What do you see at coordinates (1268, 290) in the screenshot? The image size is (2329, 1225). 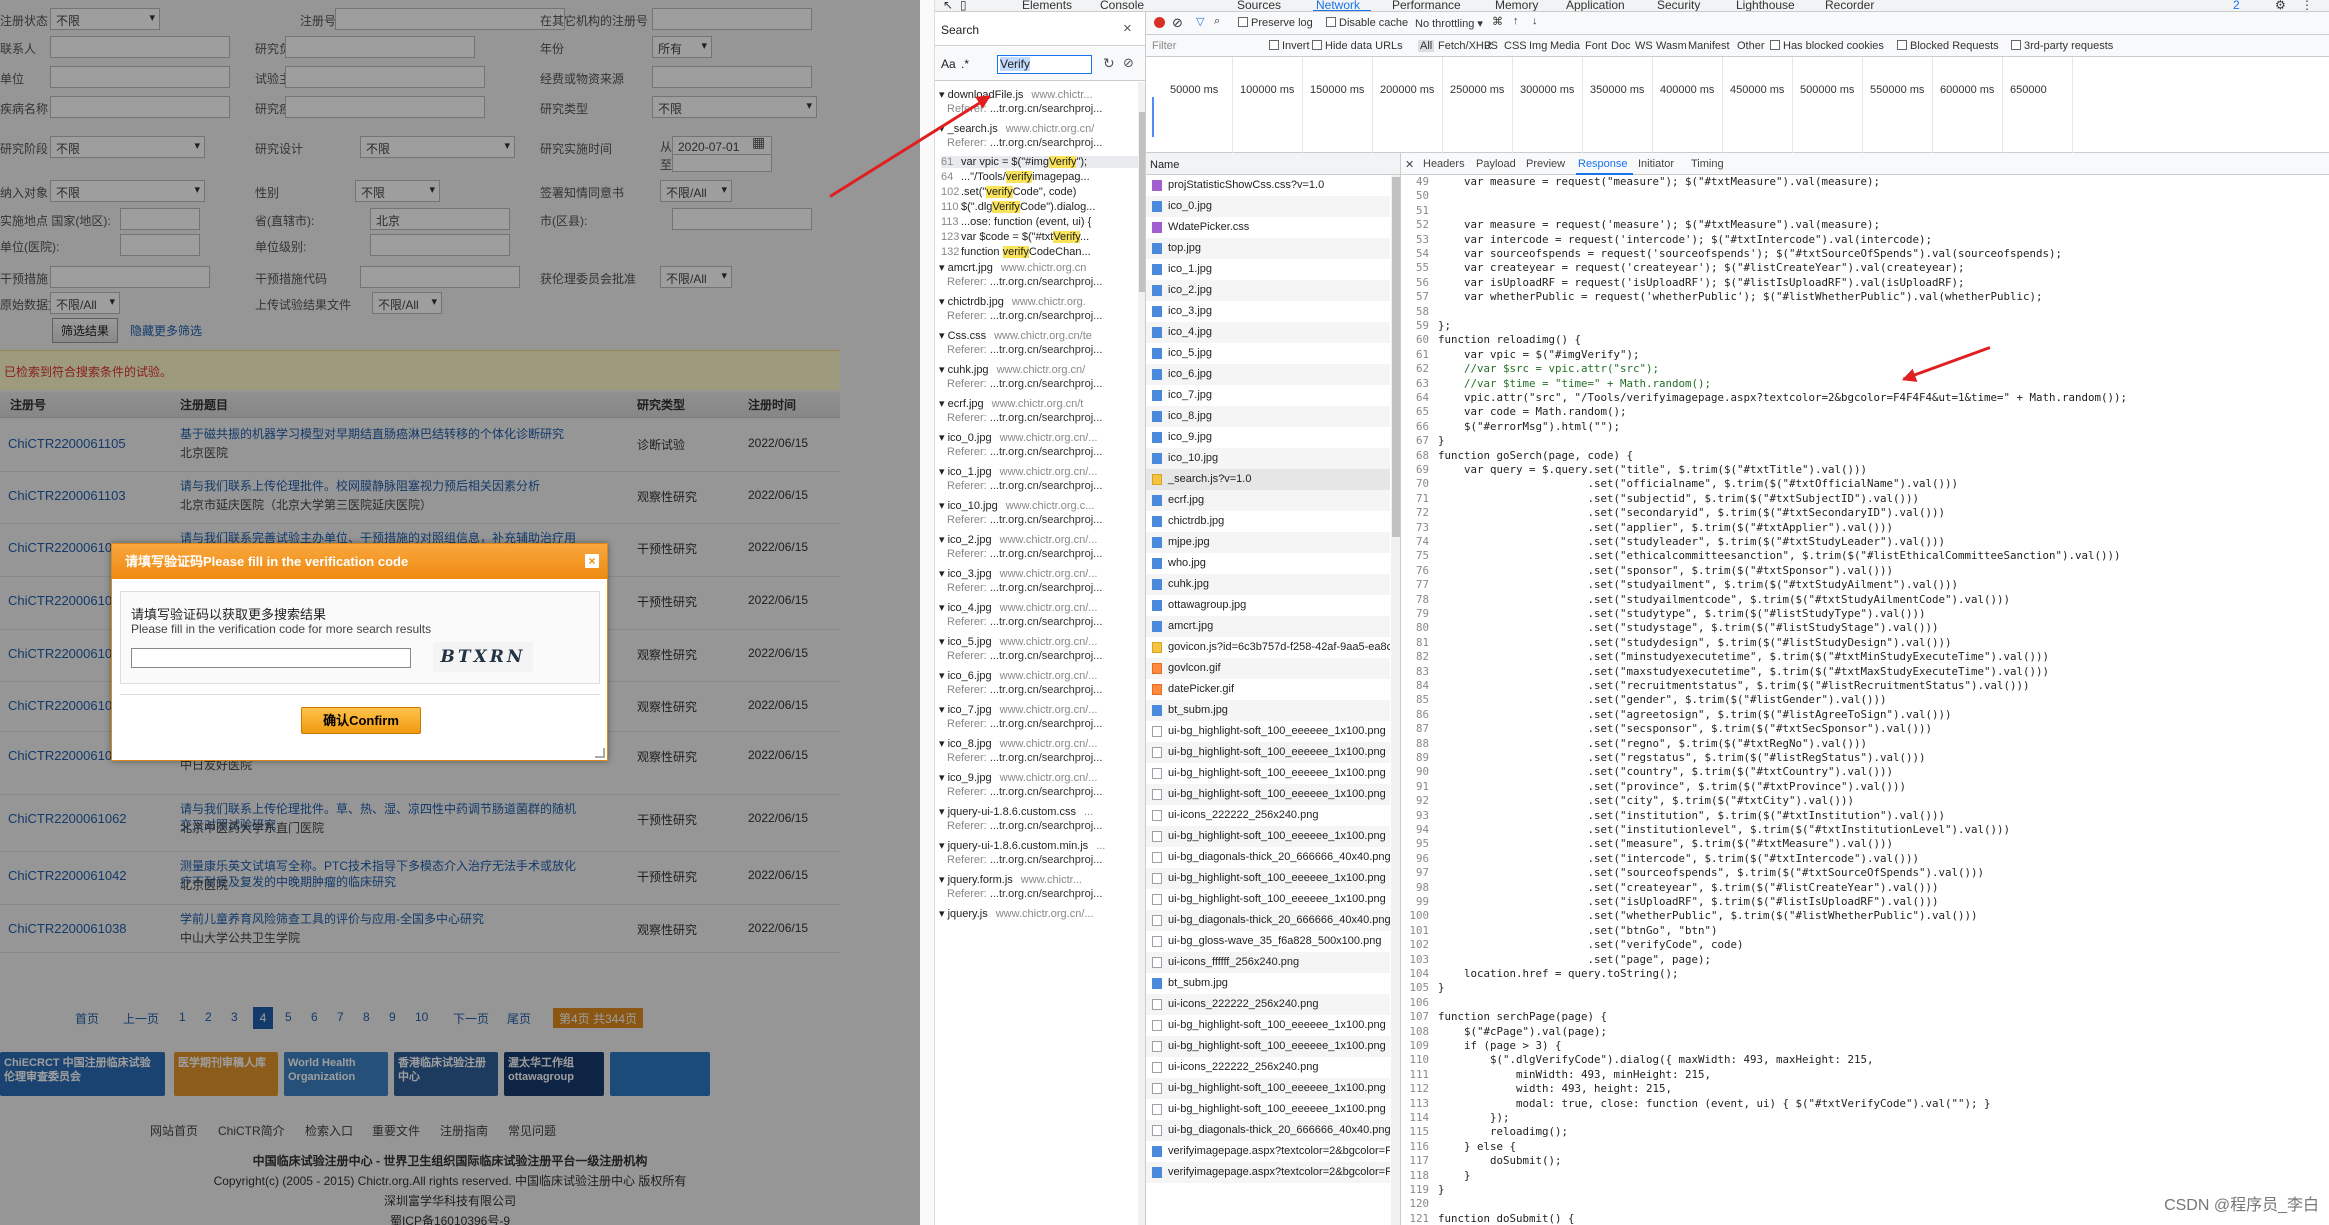 I see `request-row: ico_2.jpg` at bounding box center [1268, 290].